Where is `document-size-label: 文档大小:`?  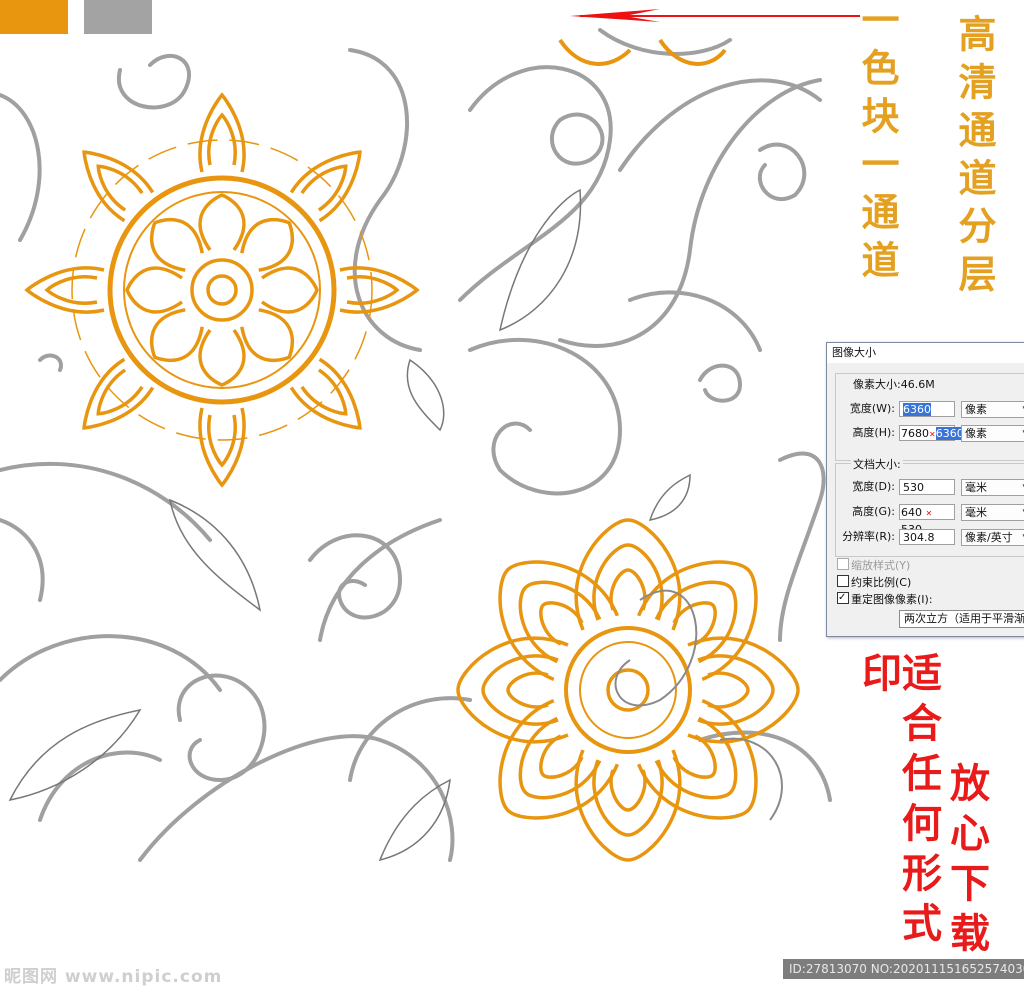 document-size-label: 文档大小: is located at coordinates (877, 465).